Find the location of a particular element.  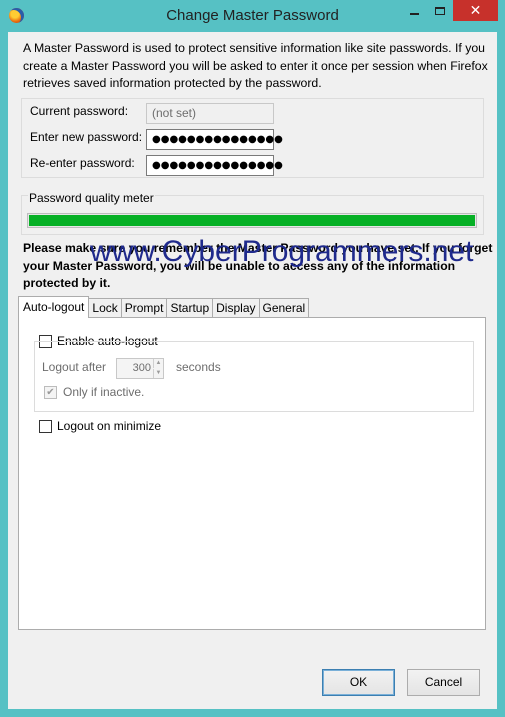

tab-display: Display is located at coordinates (236, 308).